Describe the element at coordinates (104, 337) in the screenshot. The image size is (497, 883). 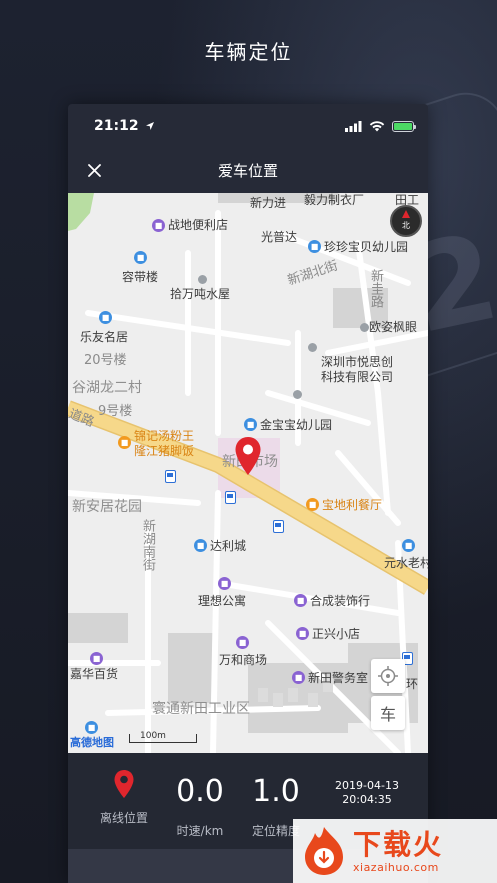
I see `map-label-leyou: 乐友名居` at that location.